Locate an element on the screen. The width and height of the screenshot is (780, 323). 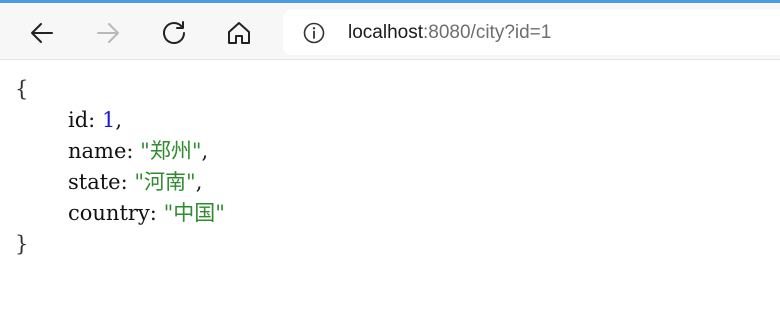
json-close-brace: } is located at coordinates (22, 244).